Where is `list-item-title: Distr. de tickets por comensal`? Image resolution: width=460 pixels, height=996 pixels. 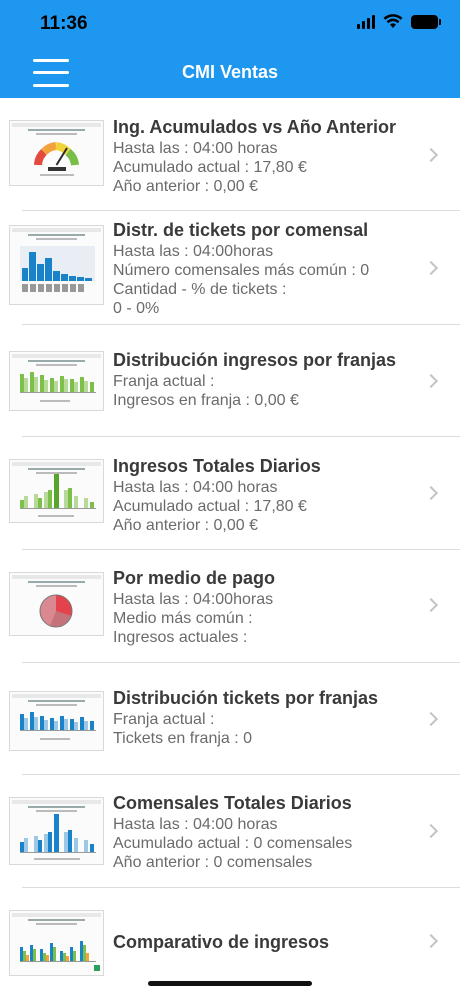 list-item-title: Distr. de tickets por comensal is located at coordinates (241, 230).